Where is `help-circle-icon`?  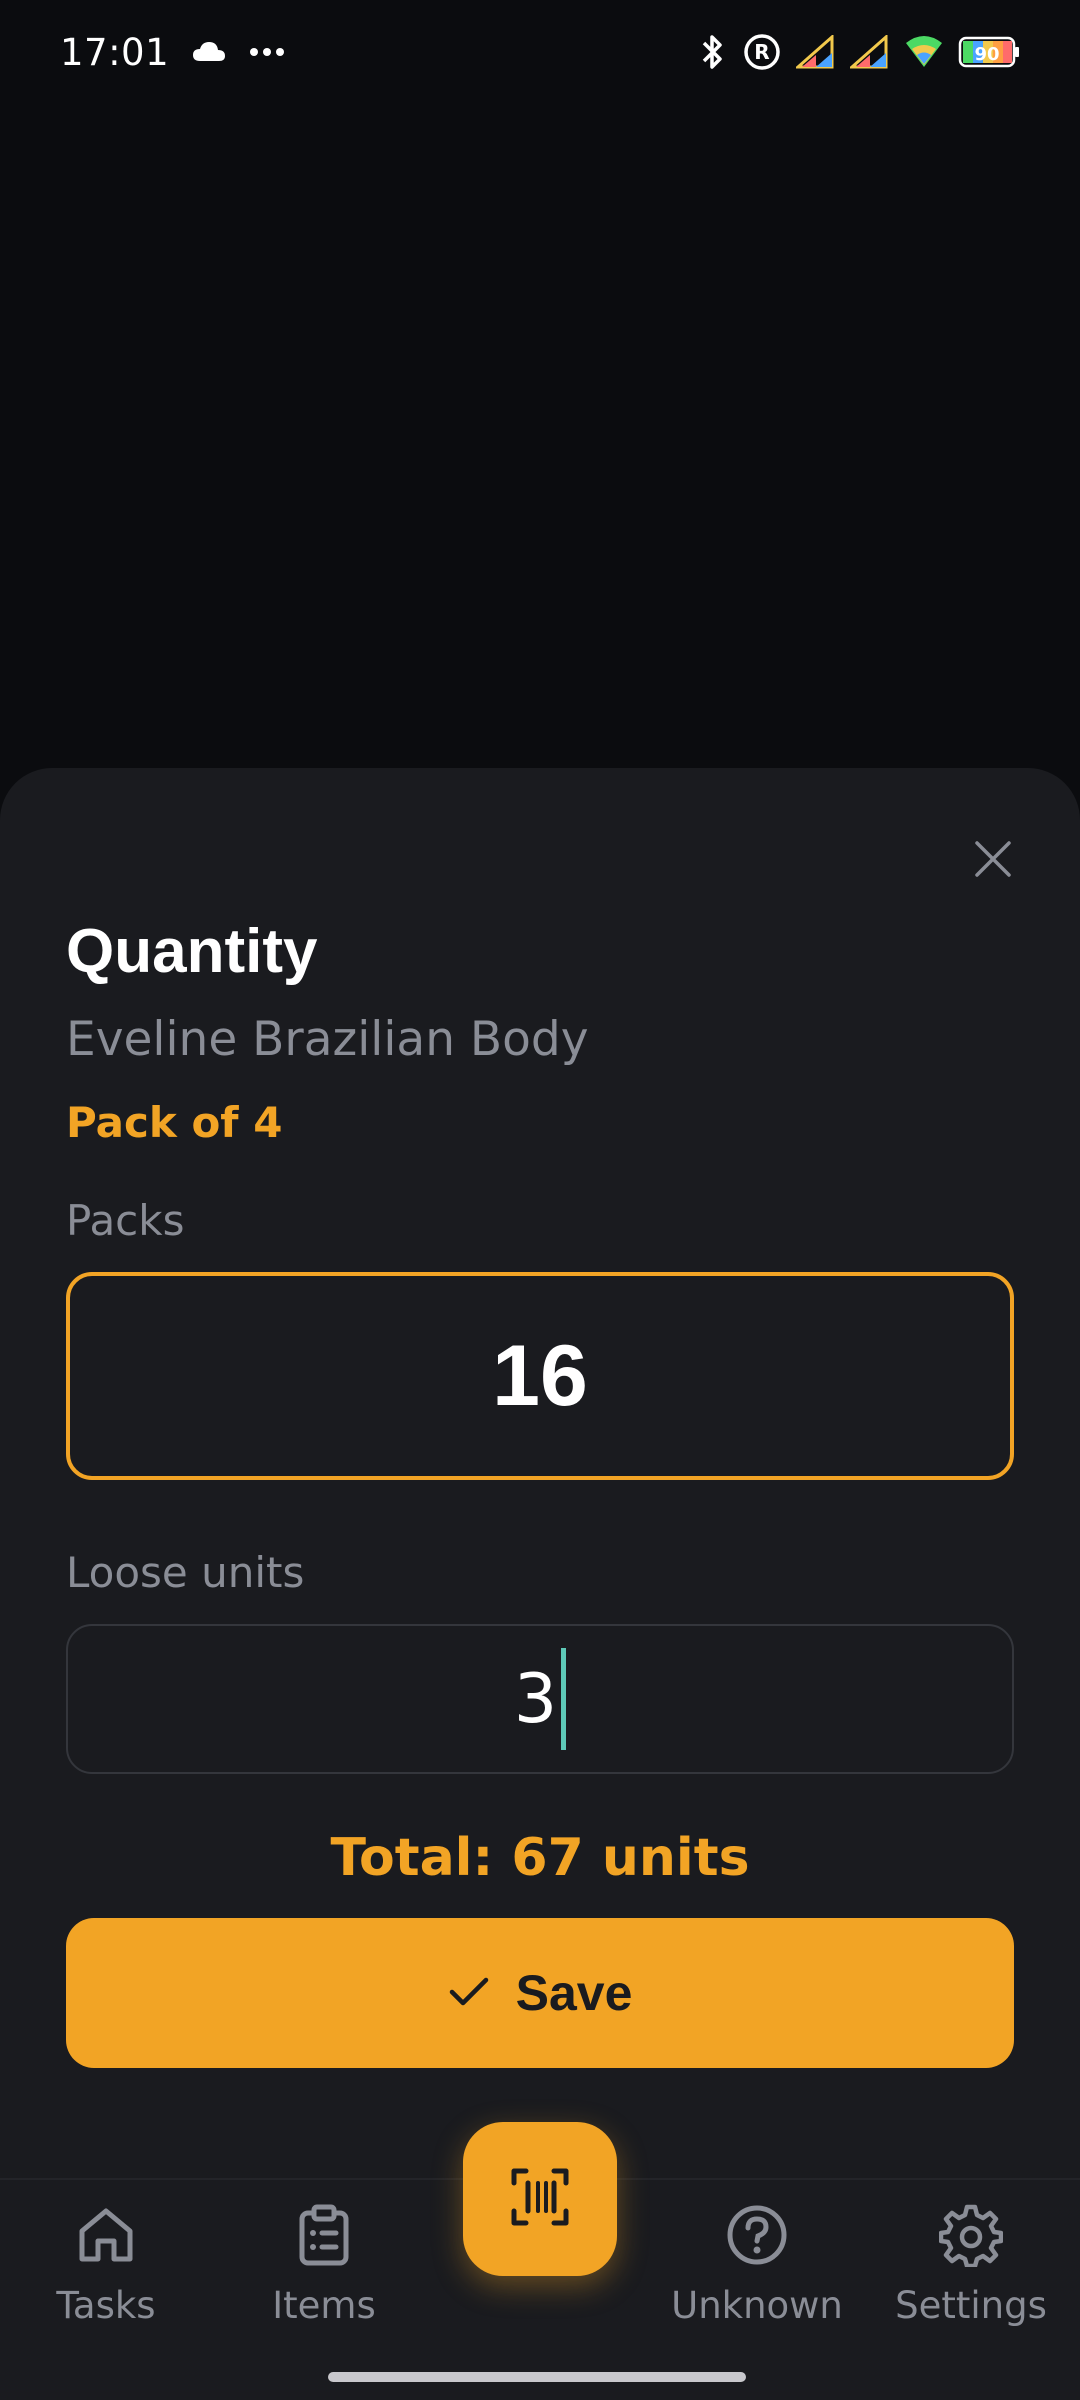
help-circle-icon is located at coordinates (757, 2235).